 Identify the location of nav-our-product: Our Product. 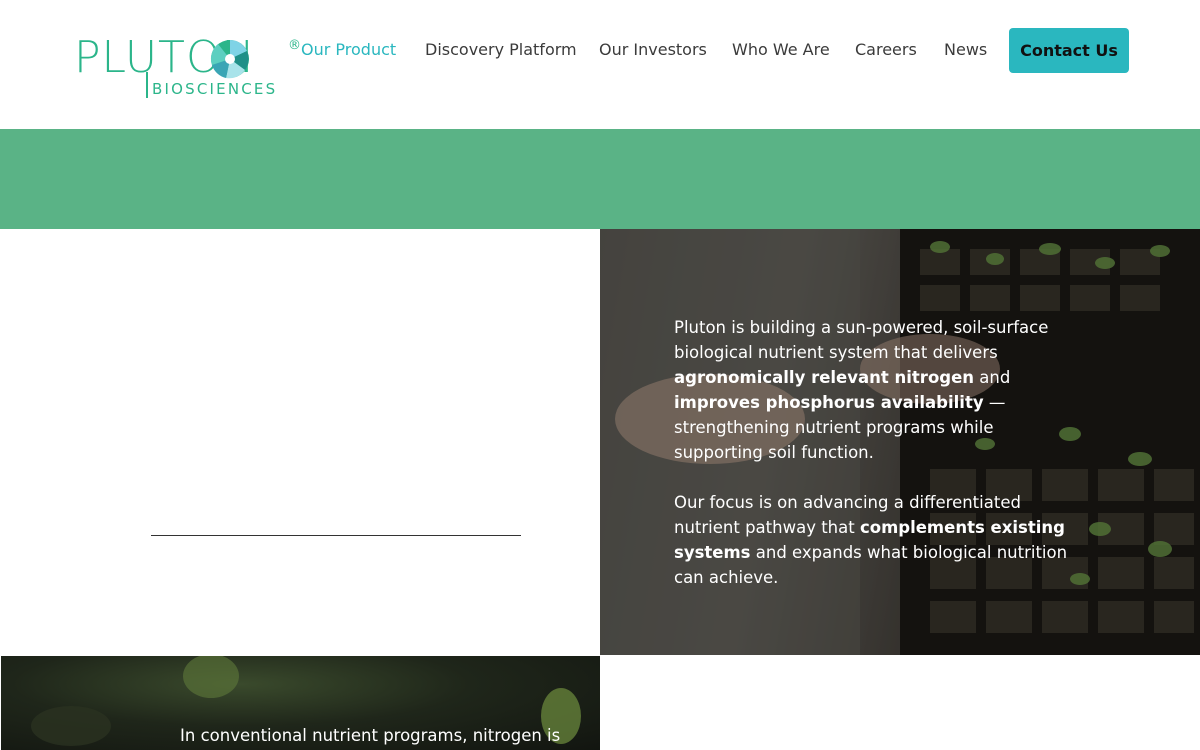
(348, 51).